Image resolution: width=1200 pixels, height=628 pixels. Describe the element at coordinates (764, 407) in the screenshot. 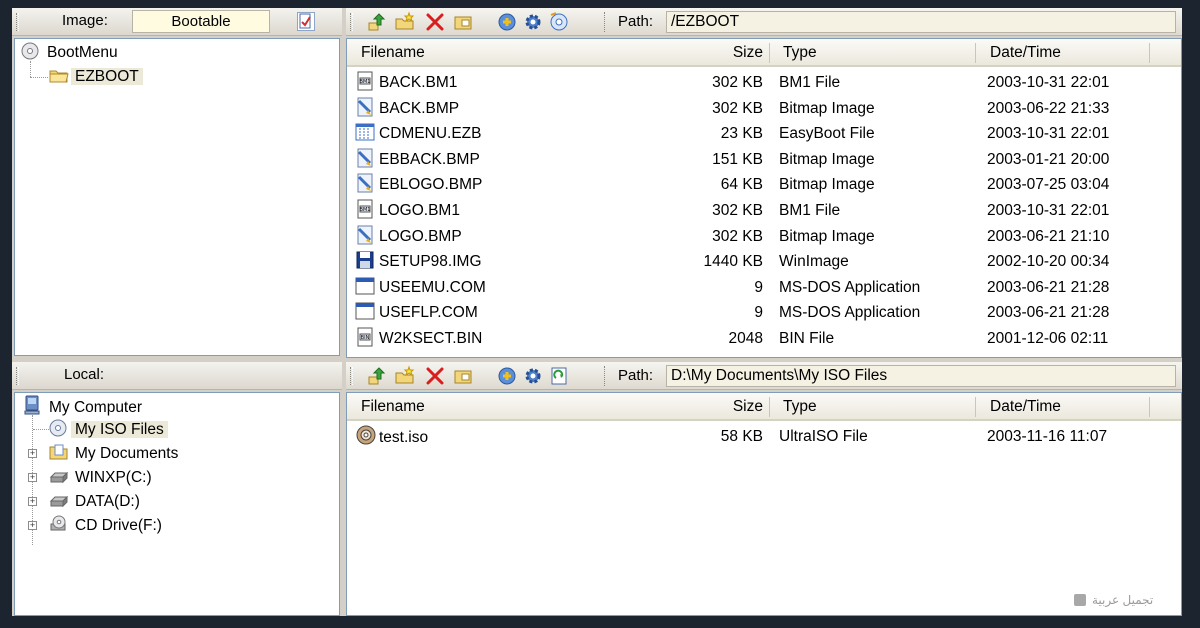

I see `local-list-header: Filename Size Type Date/Time` at that location.